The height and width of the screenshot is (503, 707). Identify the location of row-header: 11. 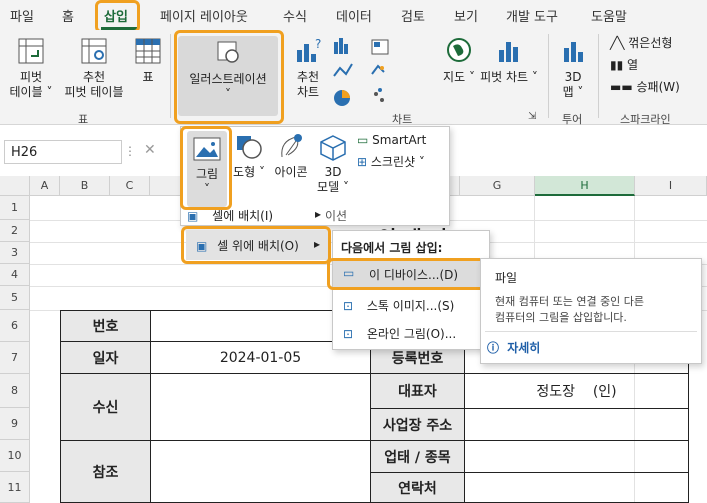
(15, 487).